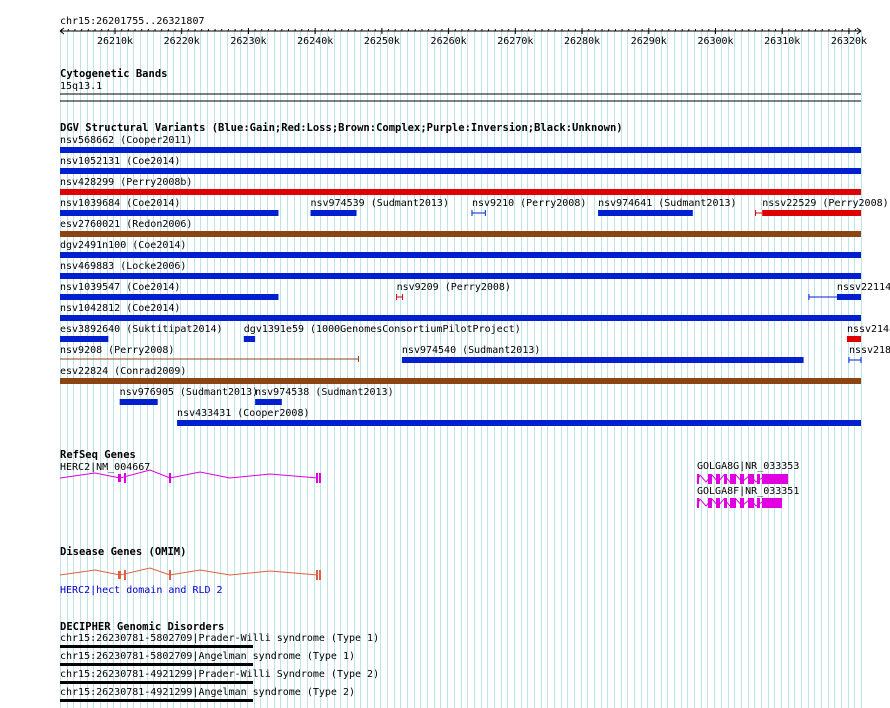  I want to click on dgv-variant: nsv568662 (Cooper2011), so click(460, 144).